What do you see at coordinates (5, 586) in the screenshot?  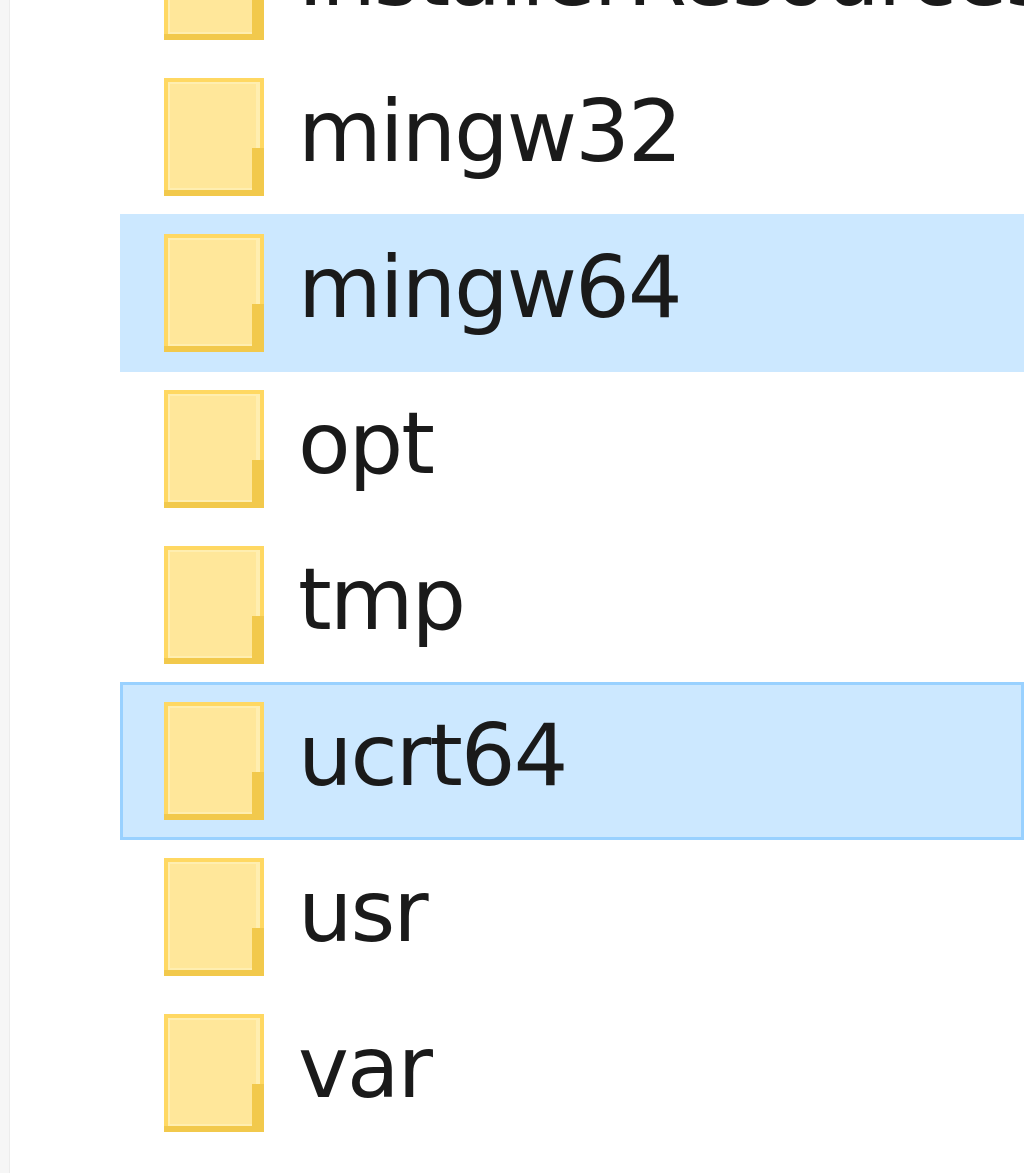 I see `navigation-pane-edge` at bounding box center [5, 586].